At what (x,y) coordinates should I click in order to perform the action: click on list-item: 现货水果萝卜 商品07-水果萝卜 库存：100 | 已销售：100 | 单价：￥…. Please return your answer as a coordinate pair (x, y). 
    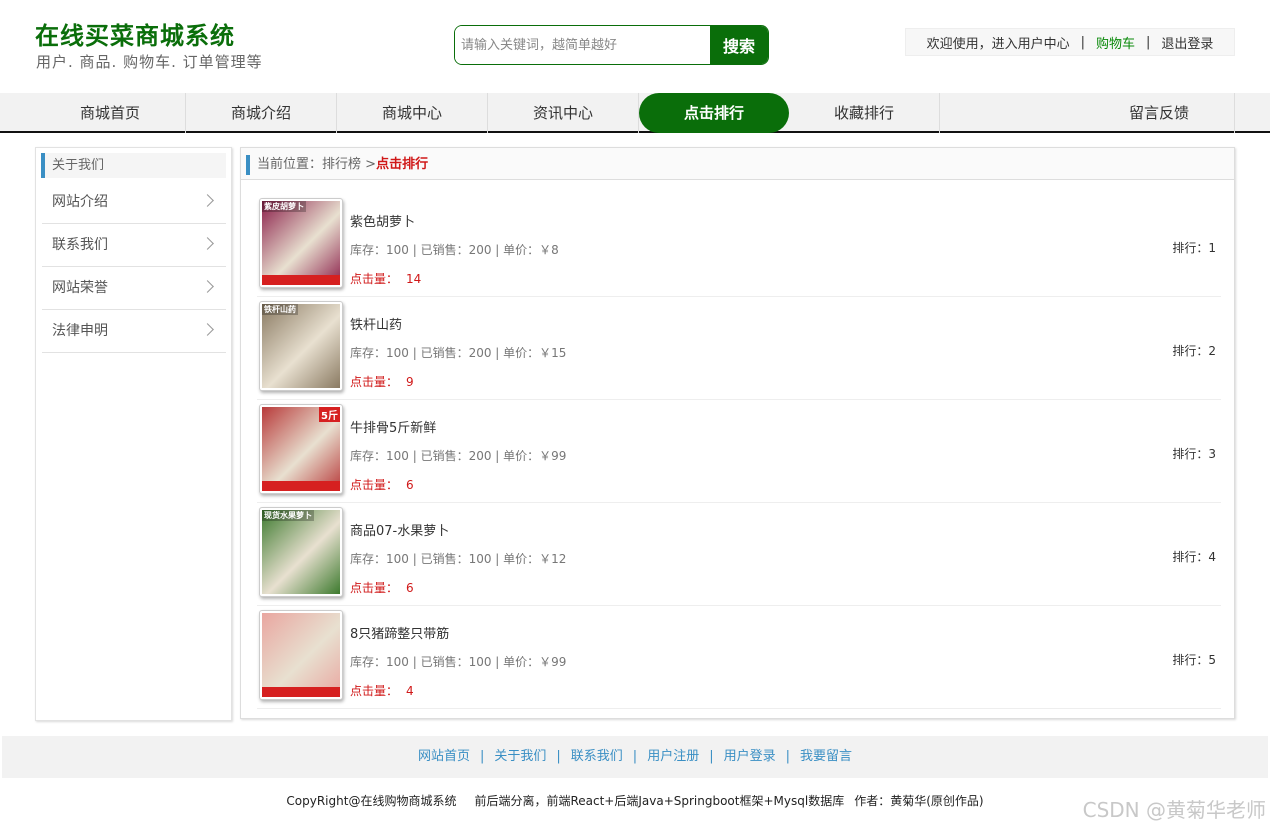
    Looking at the image, I should click on (739, 554).